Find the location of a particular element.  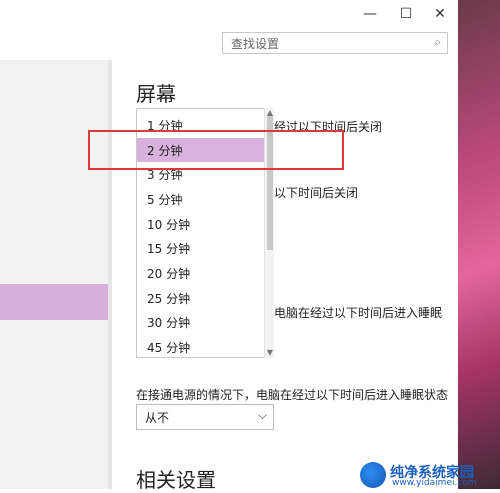

screen-plugged-label: 以下时间后关闭 is located at coordinates (316, 193).